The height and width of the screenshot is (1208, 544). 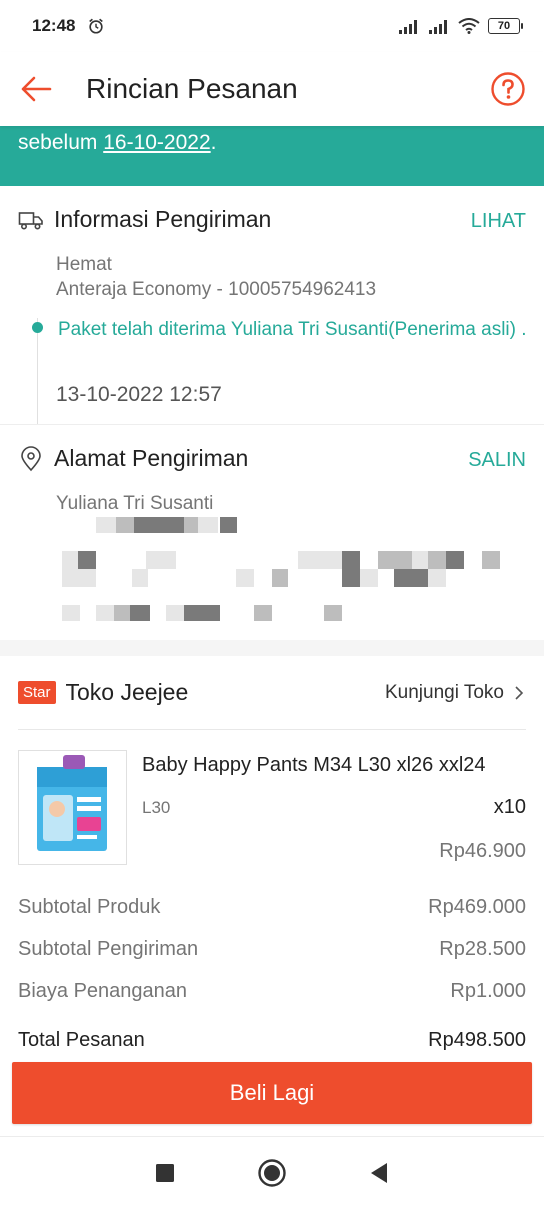 What do you see at coordinates (488, 991) in the screenshot?
I see `handling-fee-value: Rp1.000` at bounding box center [488, 991].